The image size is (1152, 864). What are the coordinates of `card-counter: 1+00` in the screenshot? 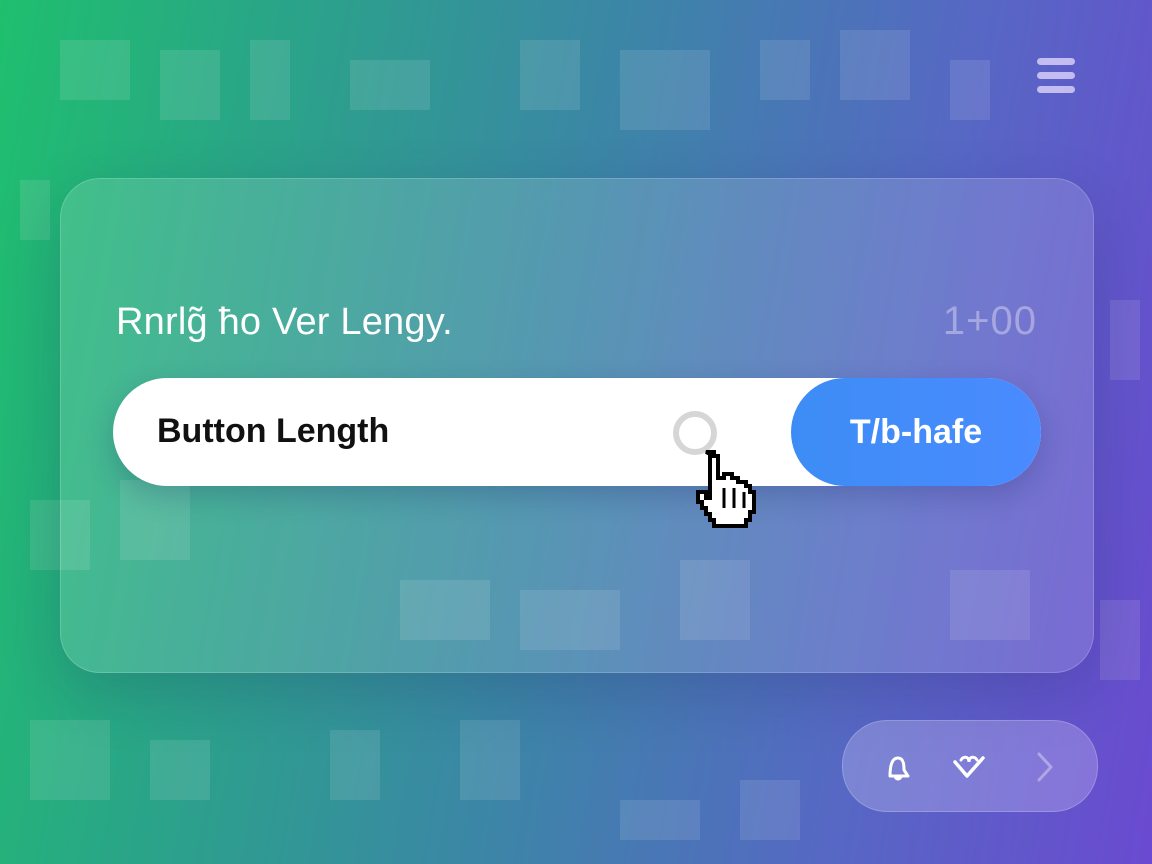 It's located at (989, 321).